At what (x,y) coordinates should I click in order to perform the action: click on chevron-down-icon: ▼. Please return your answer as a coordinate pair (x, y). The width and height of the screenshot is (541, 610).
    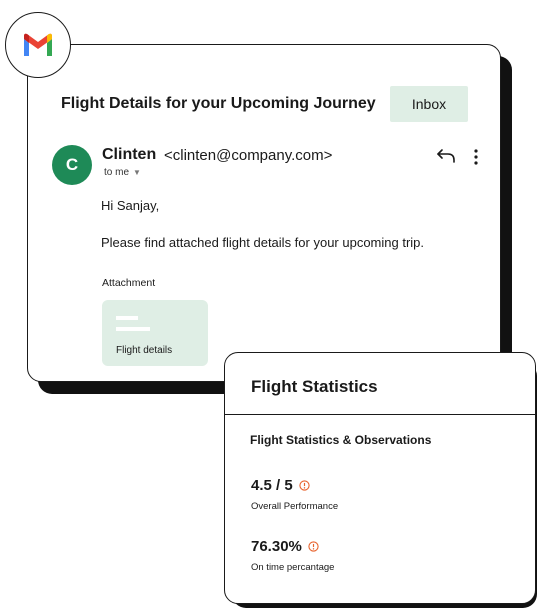
    Looking at the image, I should click on (137, 172).